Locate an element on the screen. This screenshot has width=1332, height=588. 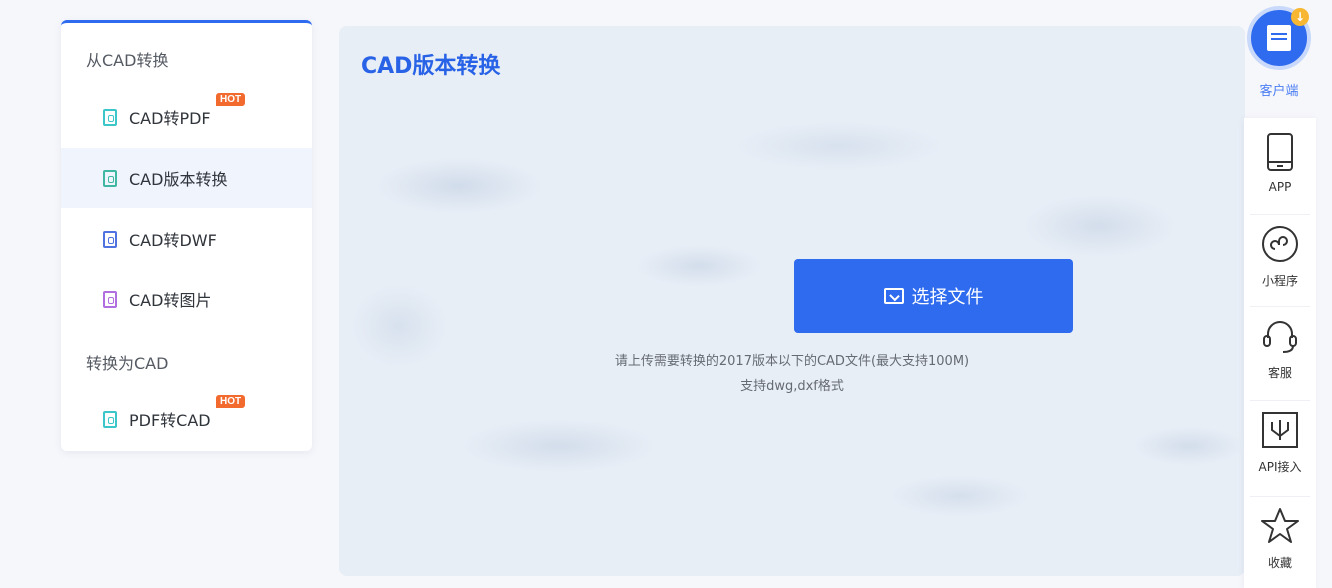
client-download-button: ↓ 客户端 is located at coordinates (1279, 55).